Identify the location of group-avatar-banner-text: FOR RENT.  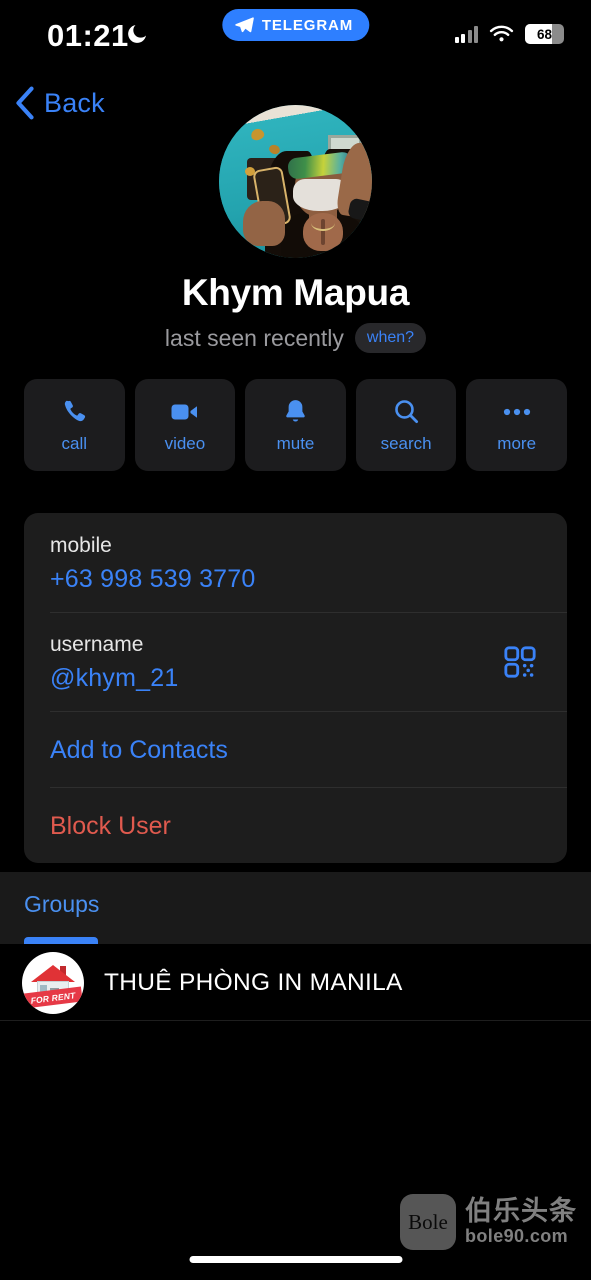
(53, 997).